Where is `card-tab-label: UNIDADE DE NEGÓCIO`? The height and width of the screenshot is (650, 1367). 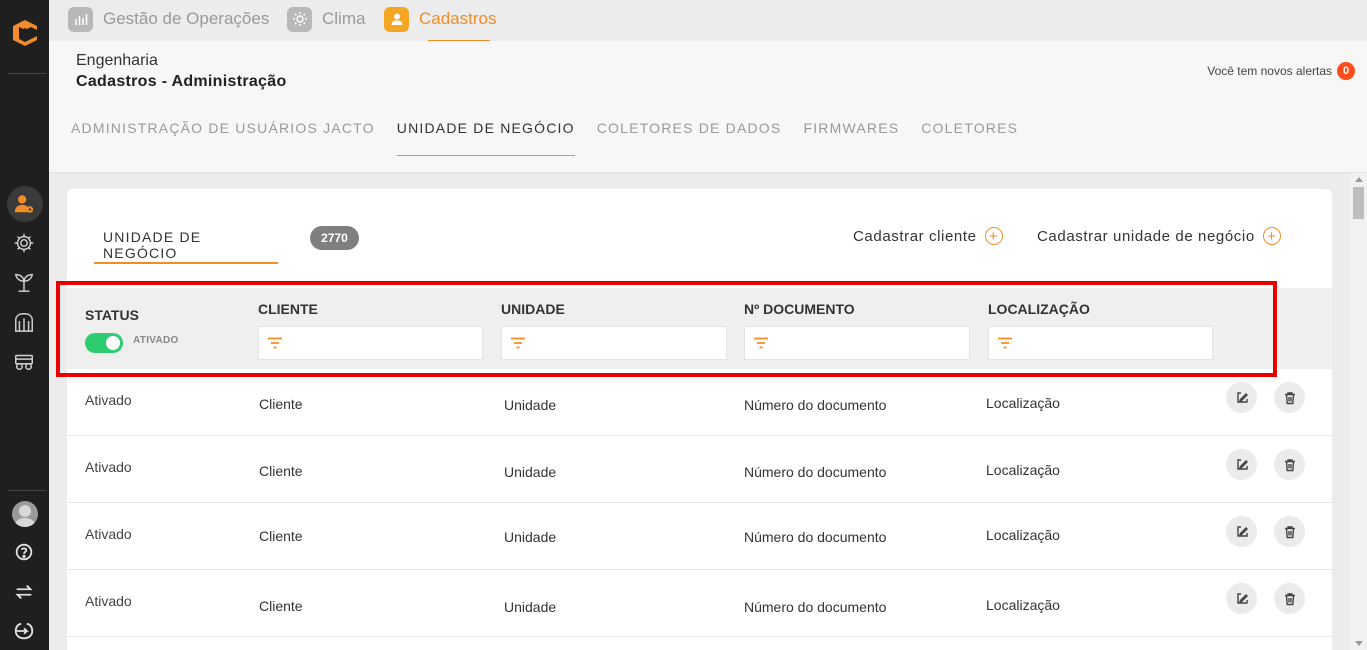
card-tab-label: UNIDADE DE NEGÓCIO is located at coordinates (152, 245).